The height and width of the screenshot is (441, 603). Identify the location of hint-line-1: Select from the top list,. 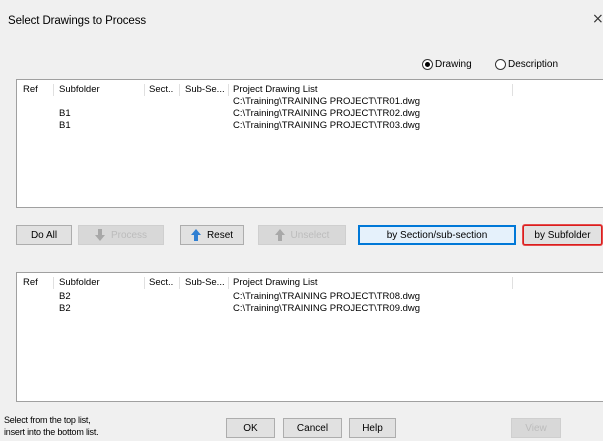
(47, 420).